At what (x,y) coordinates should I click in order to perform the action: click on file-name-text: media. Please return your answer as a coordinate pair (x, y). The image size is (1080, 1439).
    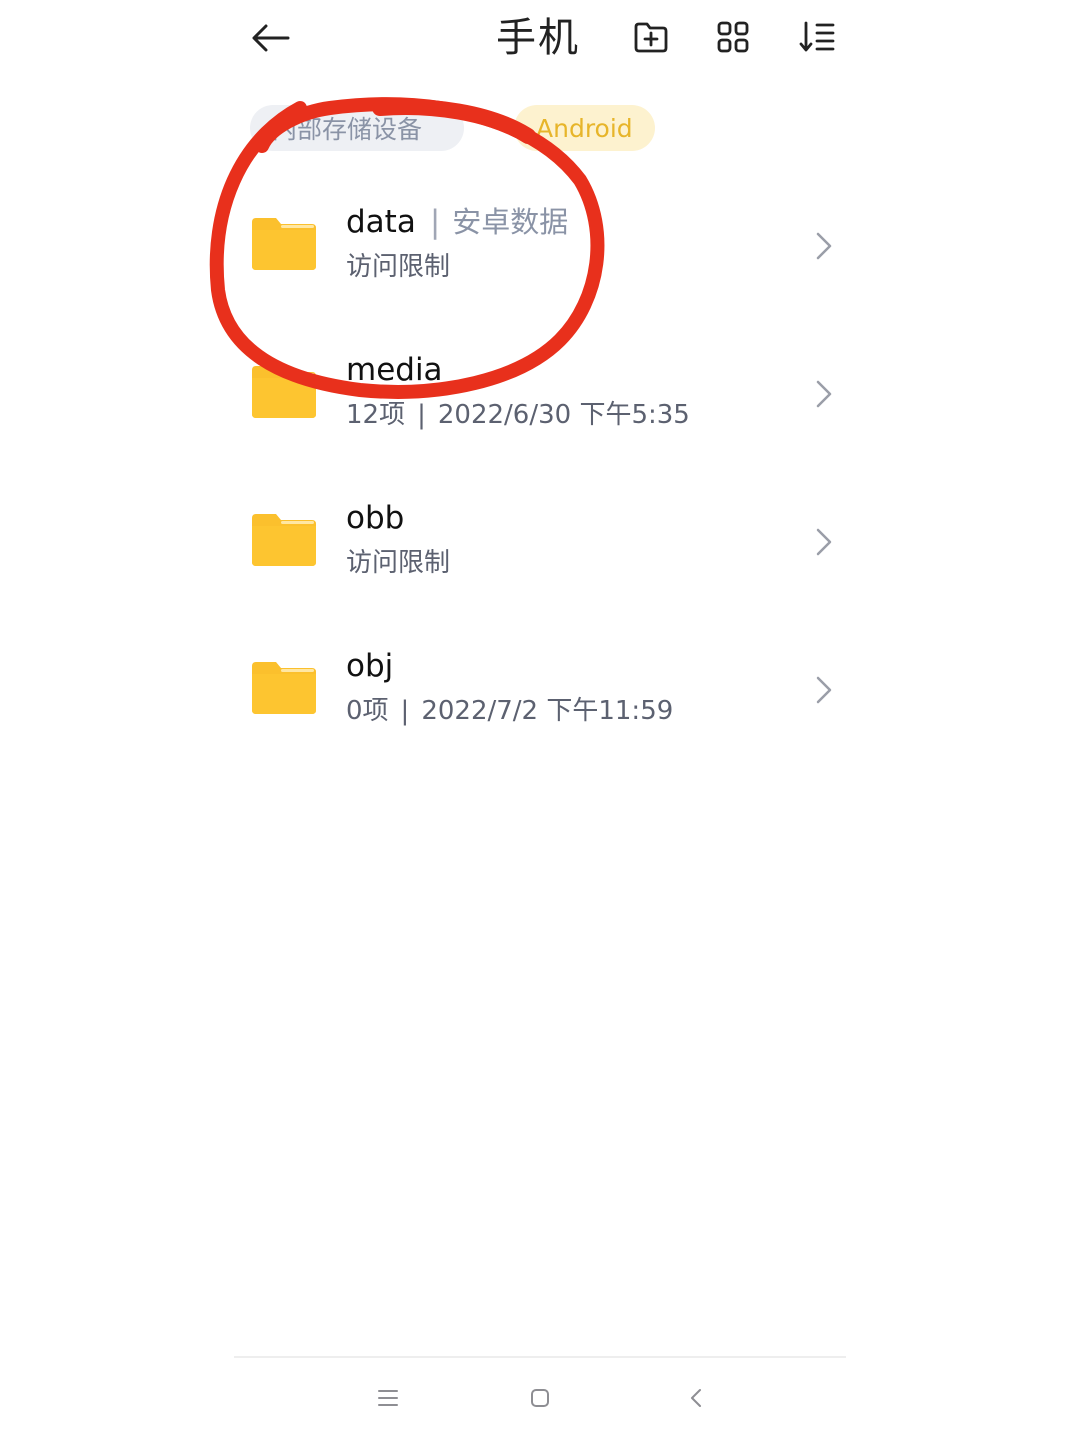
    Looking at the image, I should click on (394, 370).